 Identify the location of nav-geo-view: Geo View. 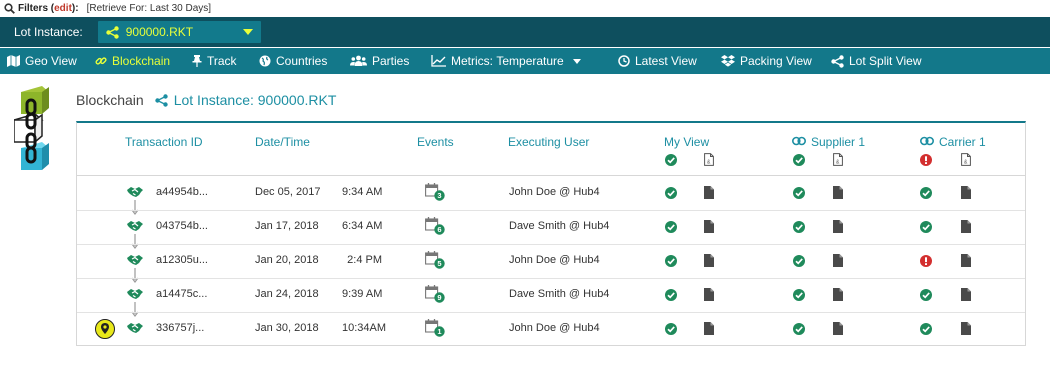
(42, 61).